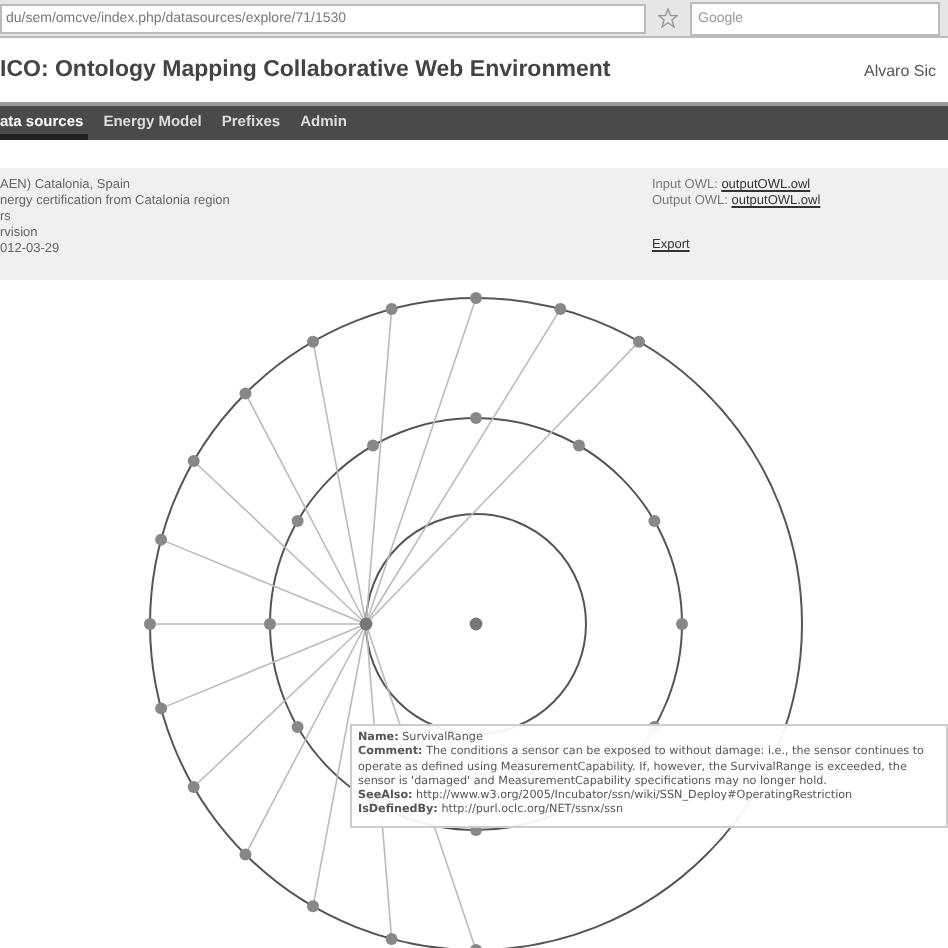 This screenshot has height=948, width=948. What do you see at coordinates (899, 70) in the screenshot?
I see `user-name: Alvaro Sic` at bounding box center [899, 70].